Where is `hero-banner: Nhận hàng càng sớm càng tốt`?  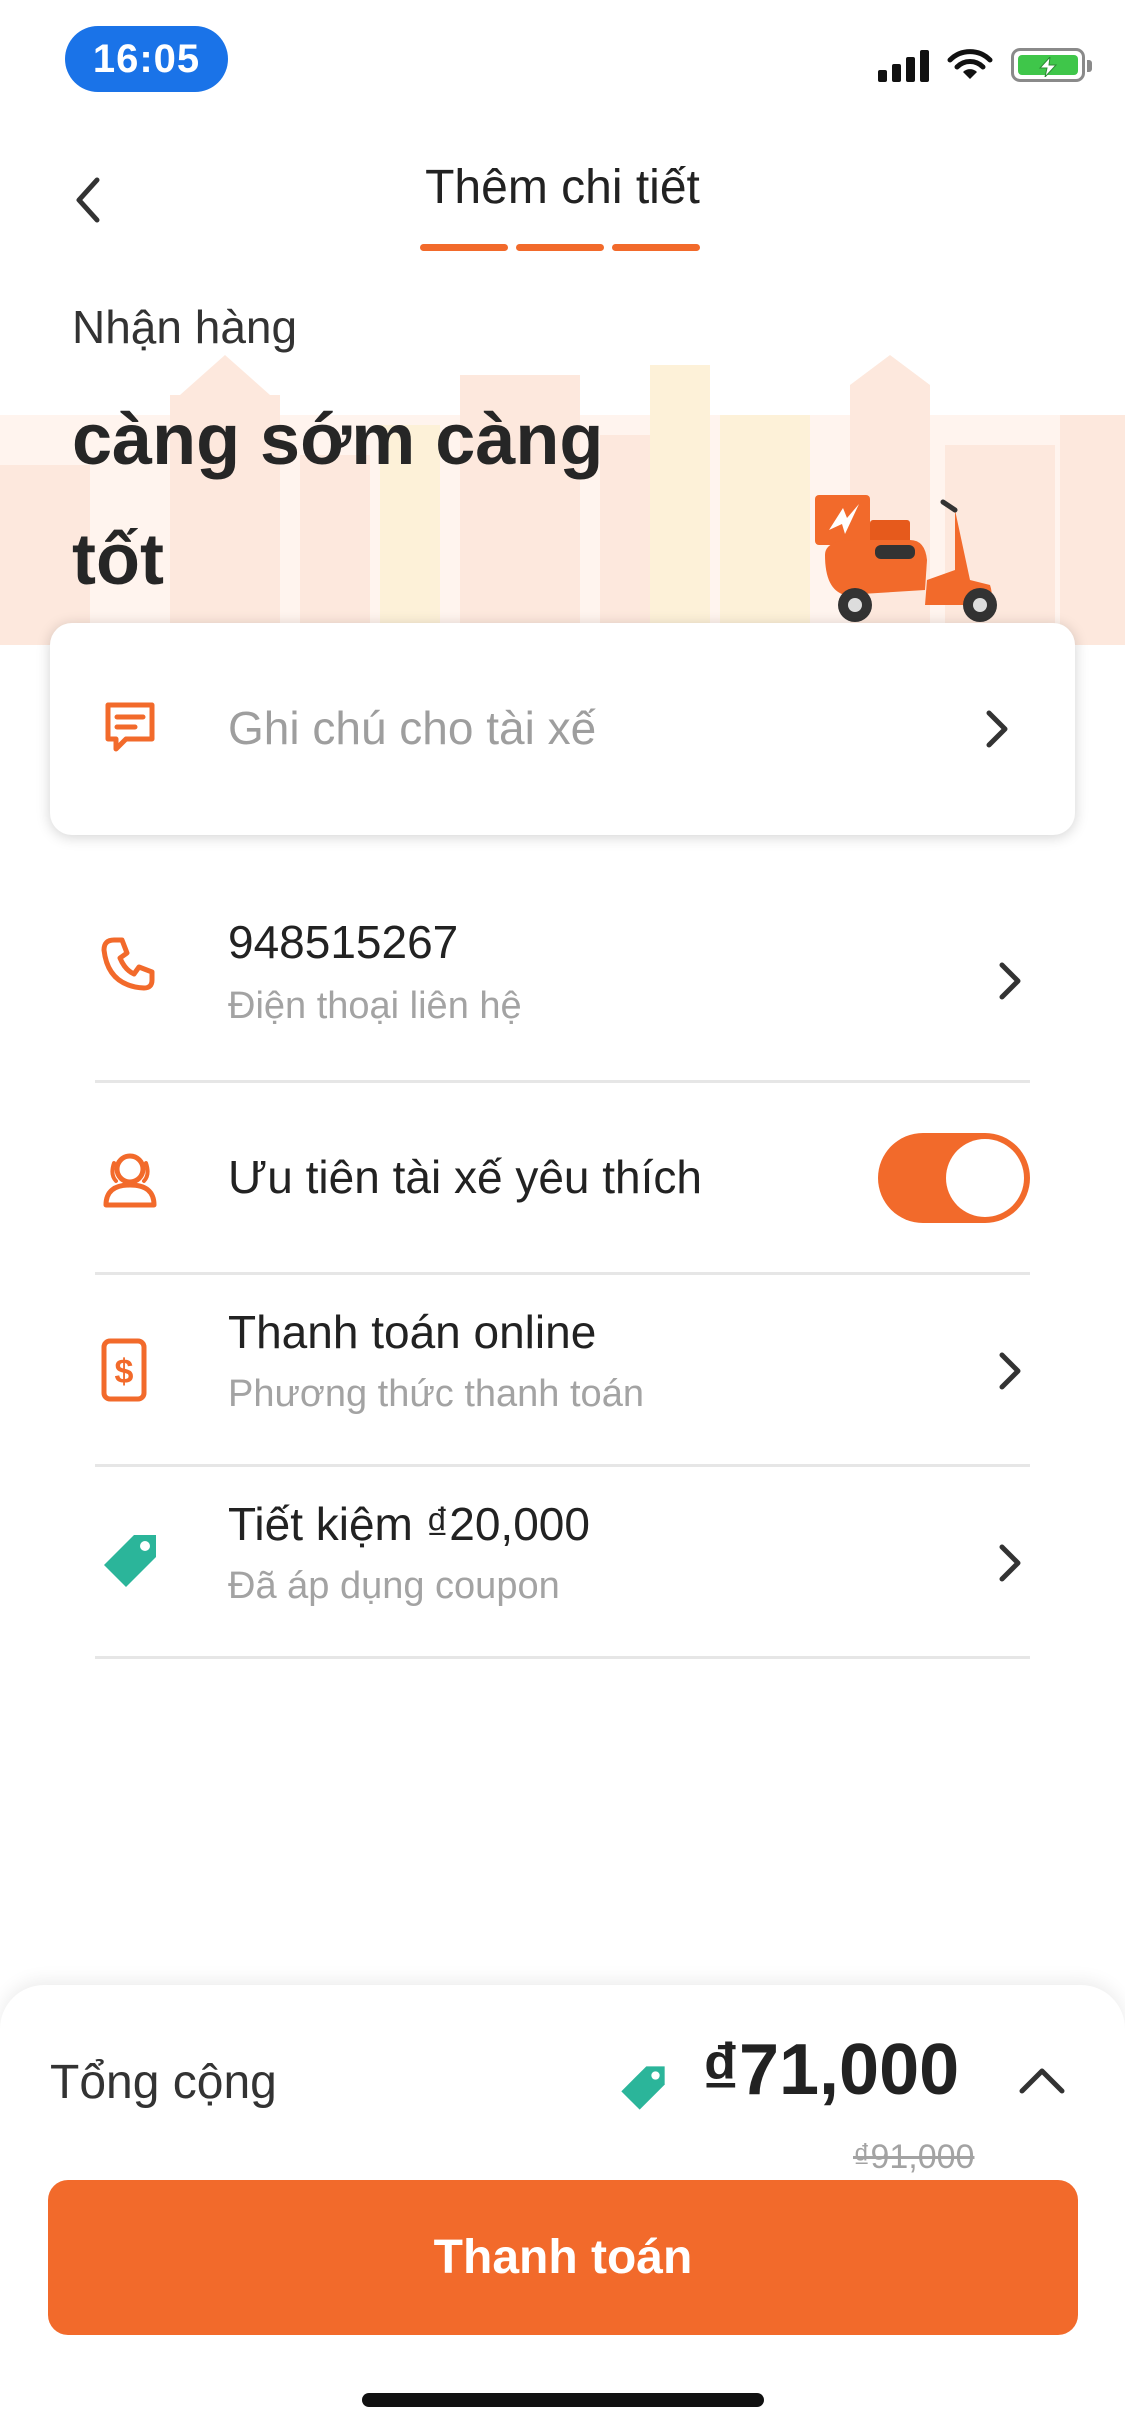
hero-banner: Nhận hàng càng sớm càng tốt is located at coordinates (562, 472).